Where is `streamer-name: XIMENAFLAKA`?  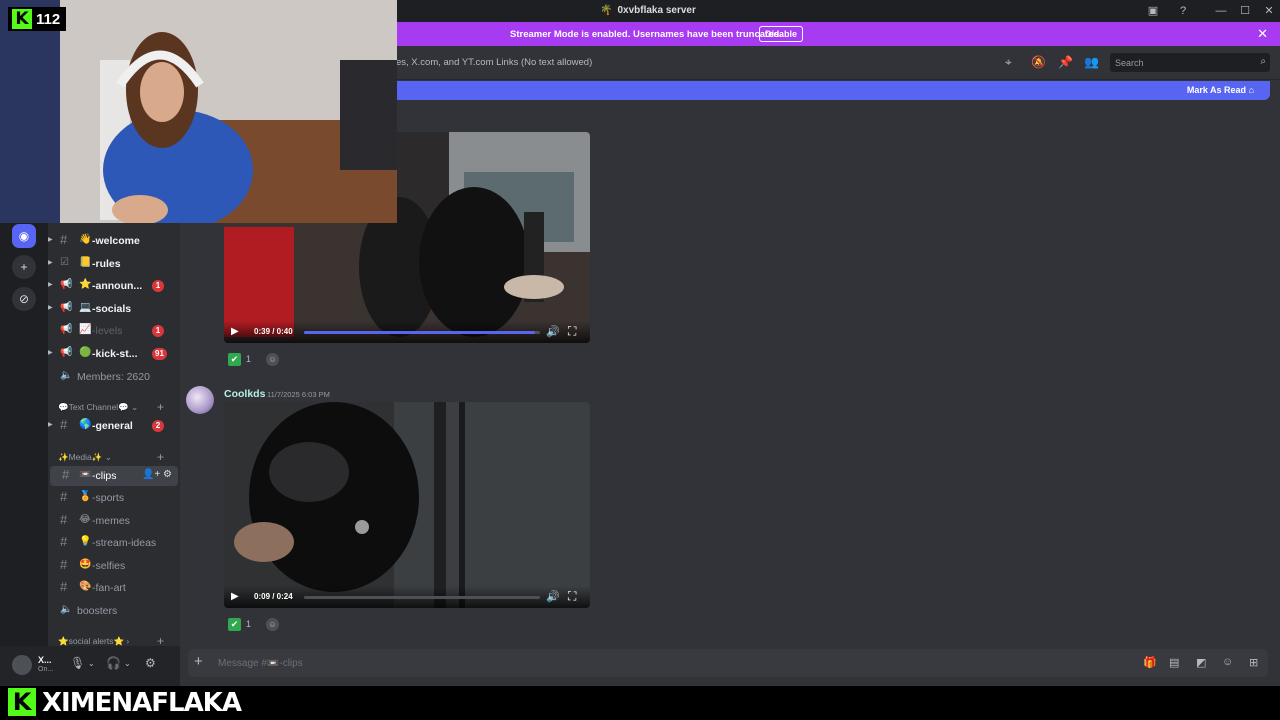 streamer-name: XIMENAFLAKA is located at coordinates (142, 703).